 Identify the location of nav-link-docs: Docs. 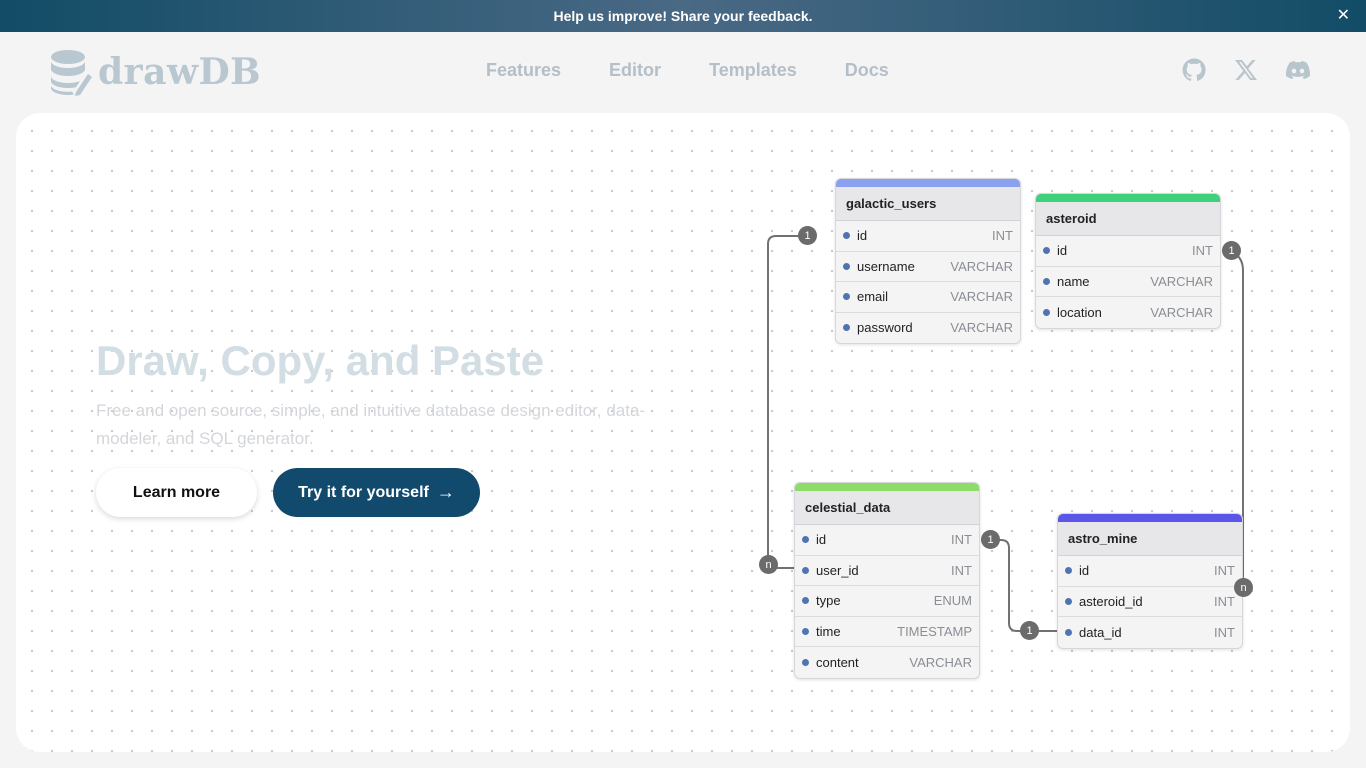
(867, 70).